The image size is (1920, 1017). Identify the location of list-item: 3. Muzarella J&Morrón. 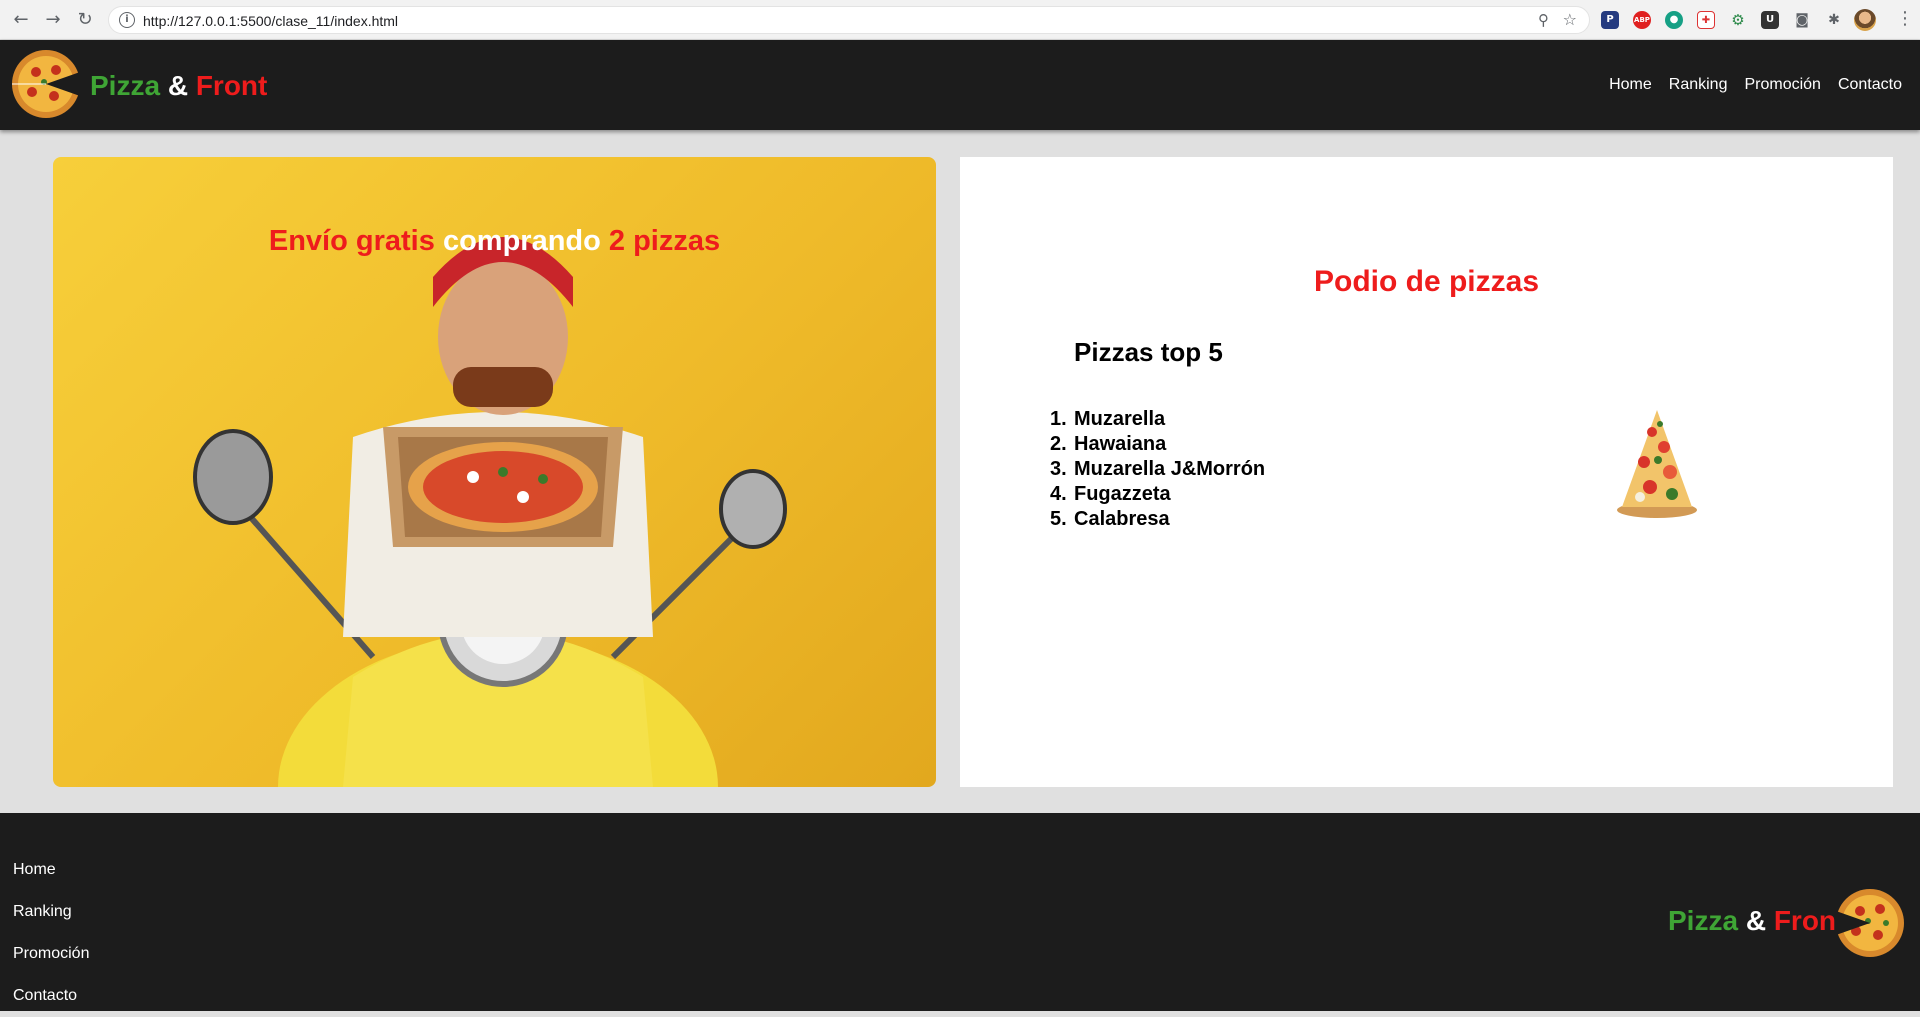
(1158, 469).